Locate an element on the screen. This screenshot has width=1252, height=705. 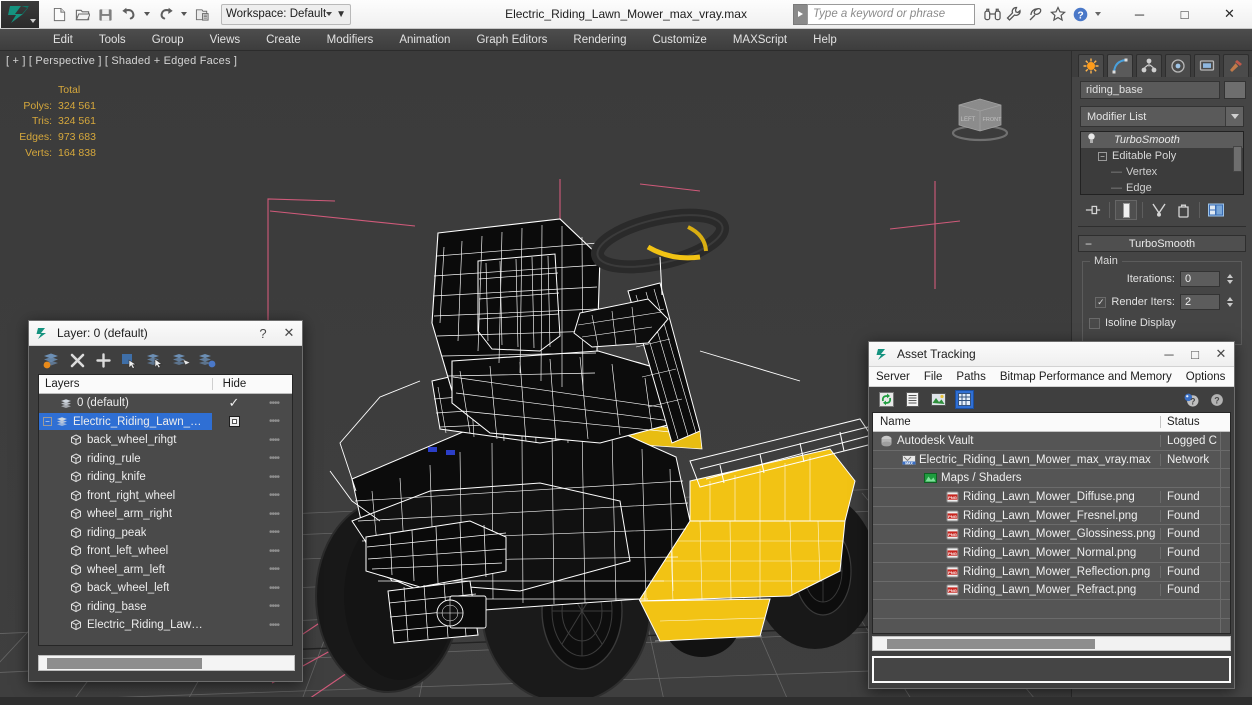
layer-properties-button is located at coordinates (207, 360).